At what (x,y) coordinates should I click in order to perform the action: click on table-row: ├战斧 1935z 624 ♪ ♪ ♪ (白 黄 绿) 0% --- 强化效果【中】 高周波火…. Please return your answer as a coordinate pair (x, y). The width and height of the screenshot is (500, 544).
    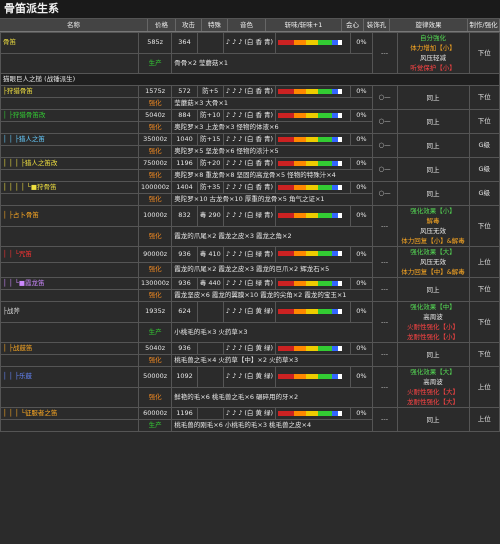
    Looking at the image, I should click on (250, 322).